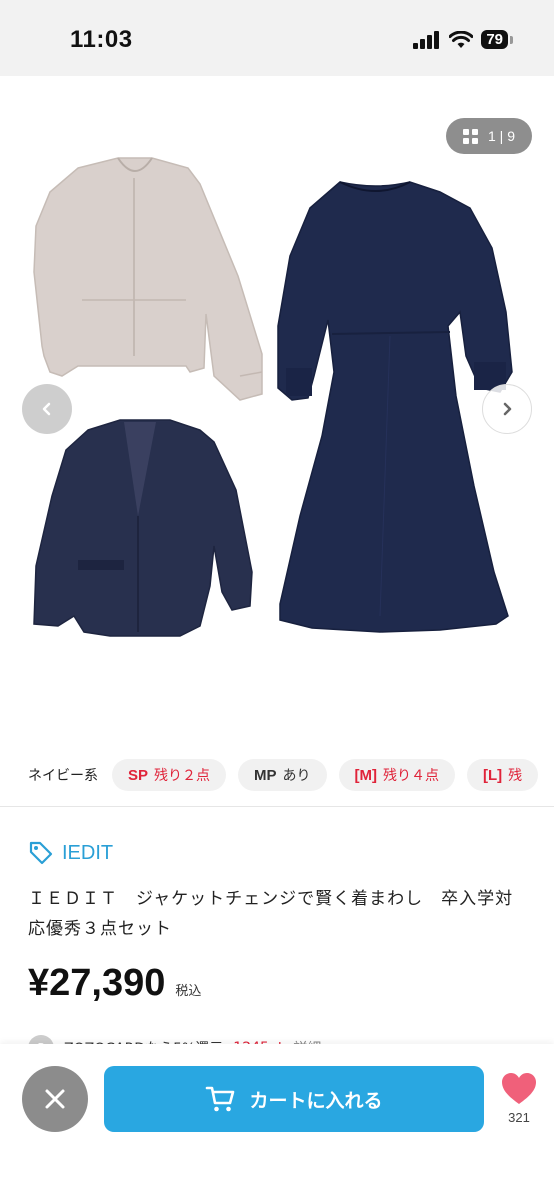 Image resolution: width=554 pixels, height=1200 pixels. I want to click on add-to-cart-button: カートに入れる, so click(294, 1099).